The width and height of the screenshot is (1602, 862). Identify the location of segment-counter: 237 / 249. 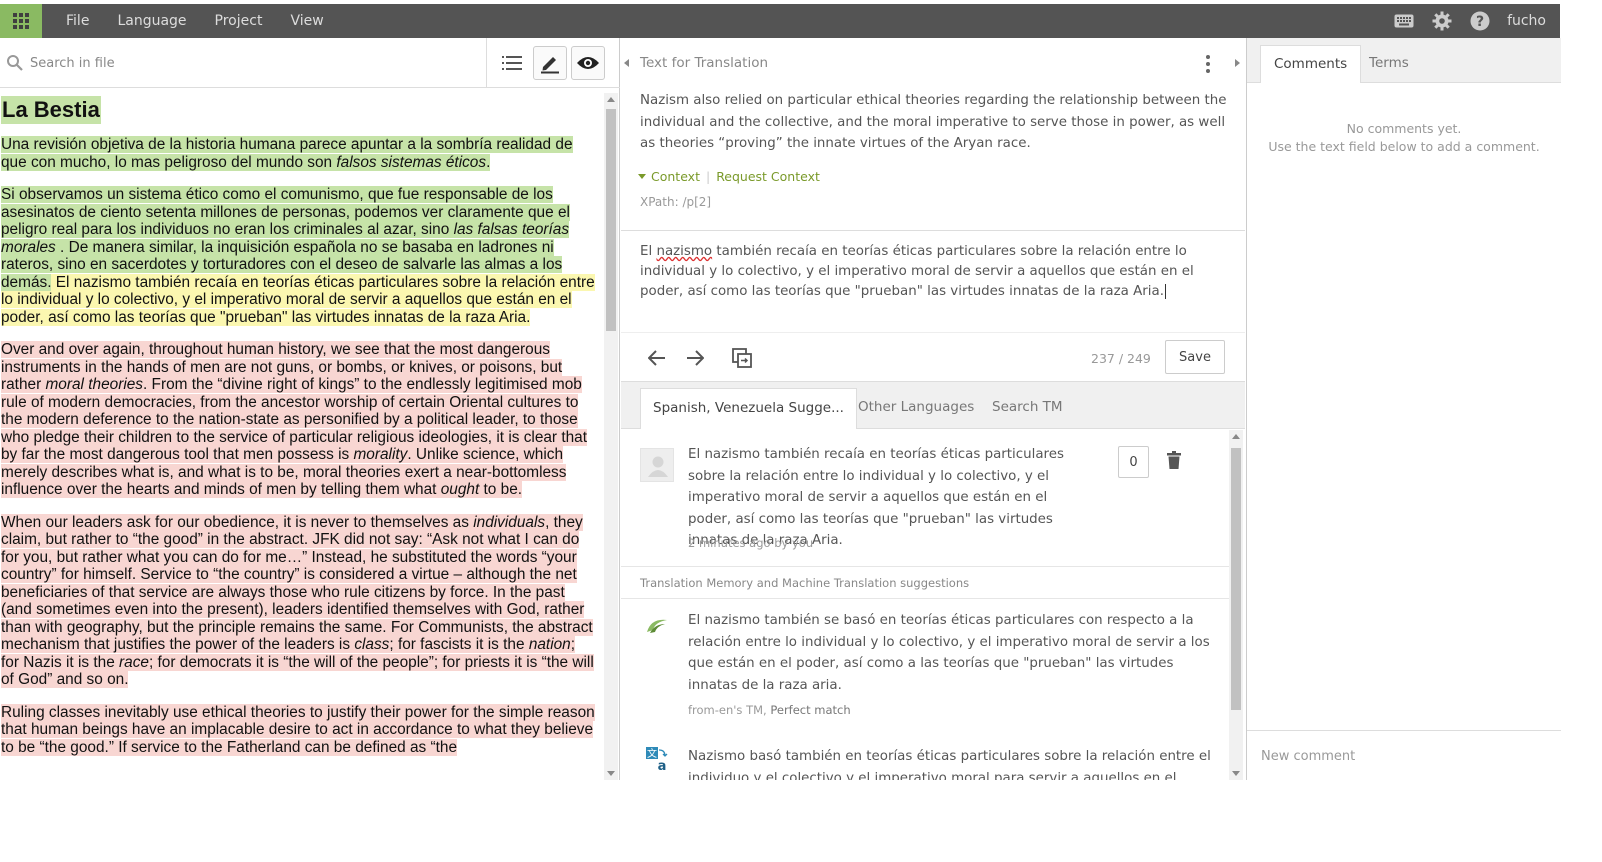
(1121, 358).